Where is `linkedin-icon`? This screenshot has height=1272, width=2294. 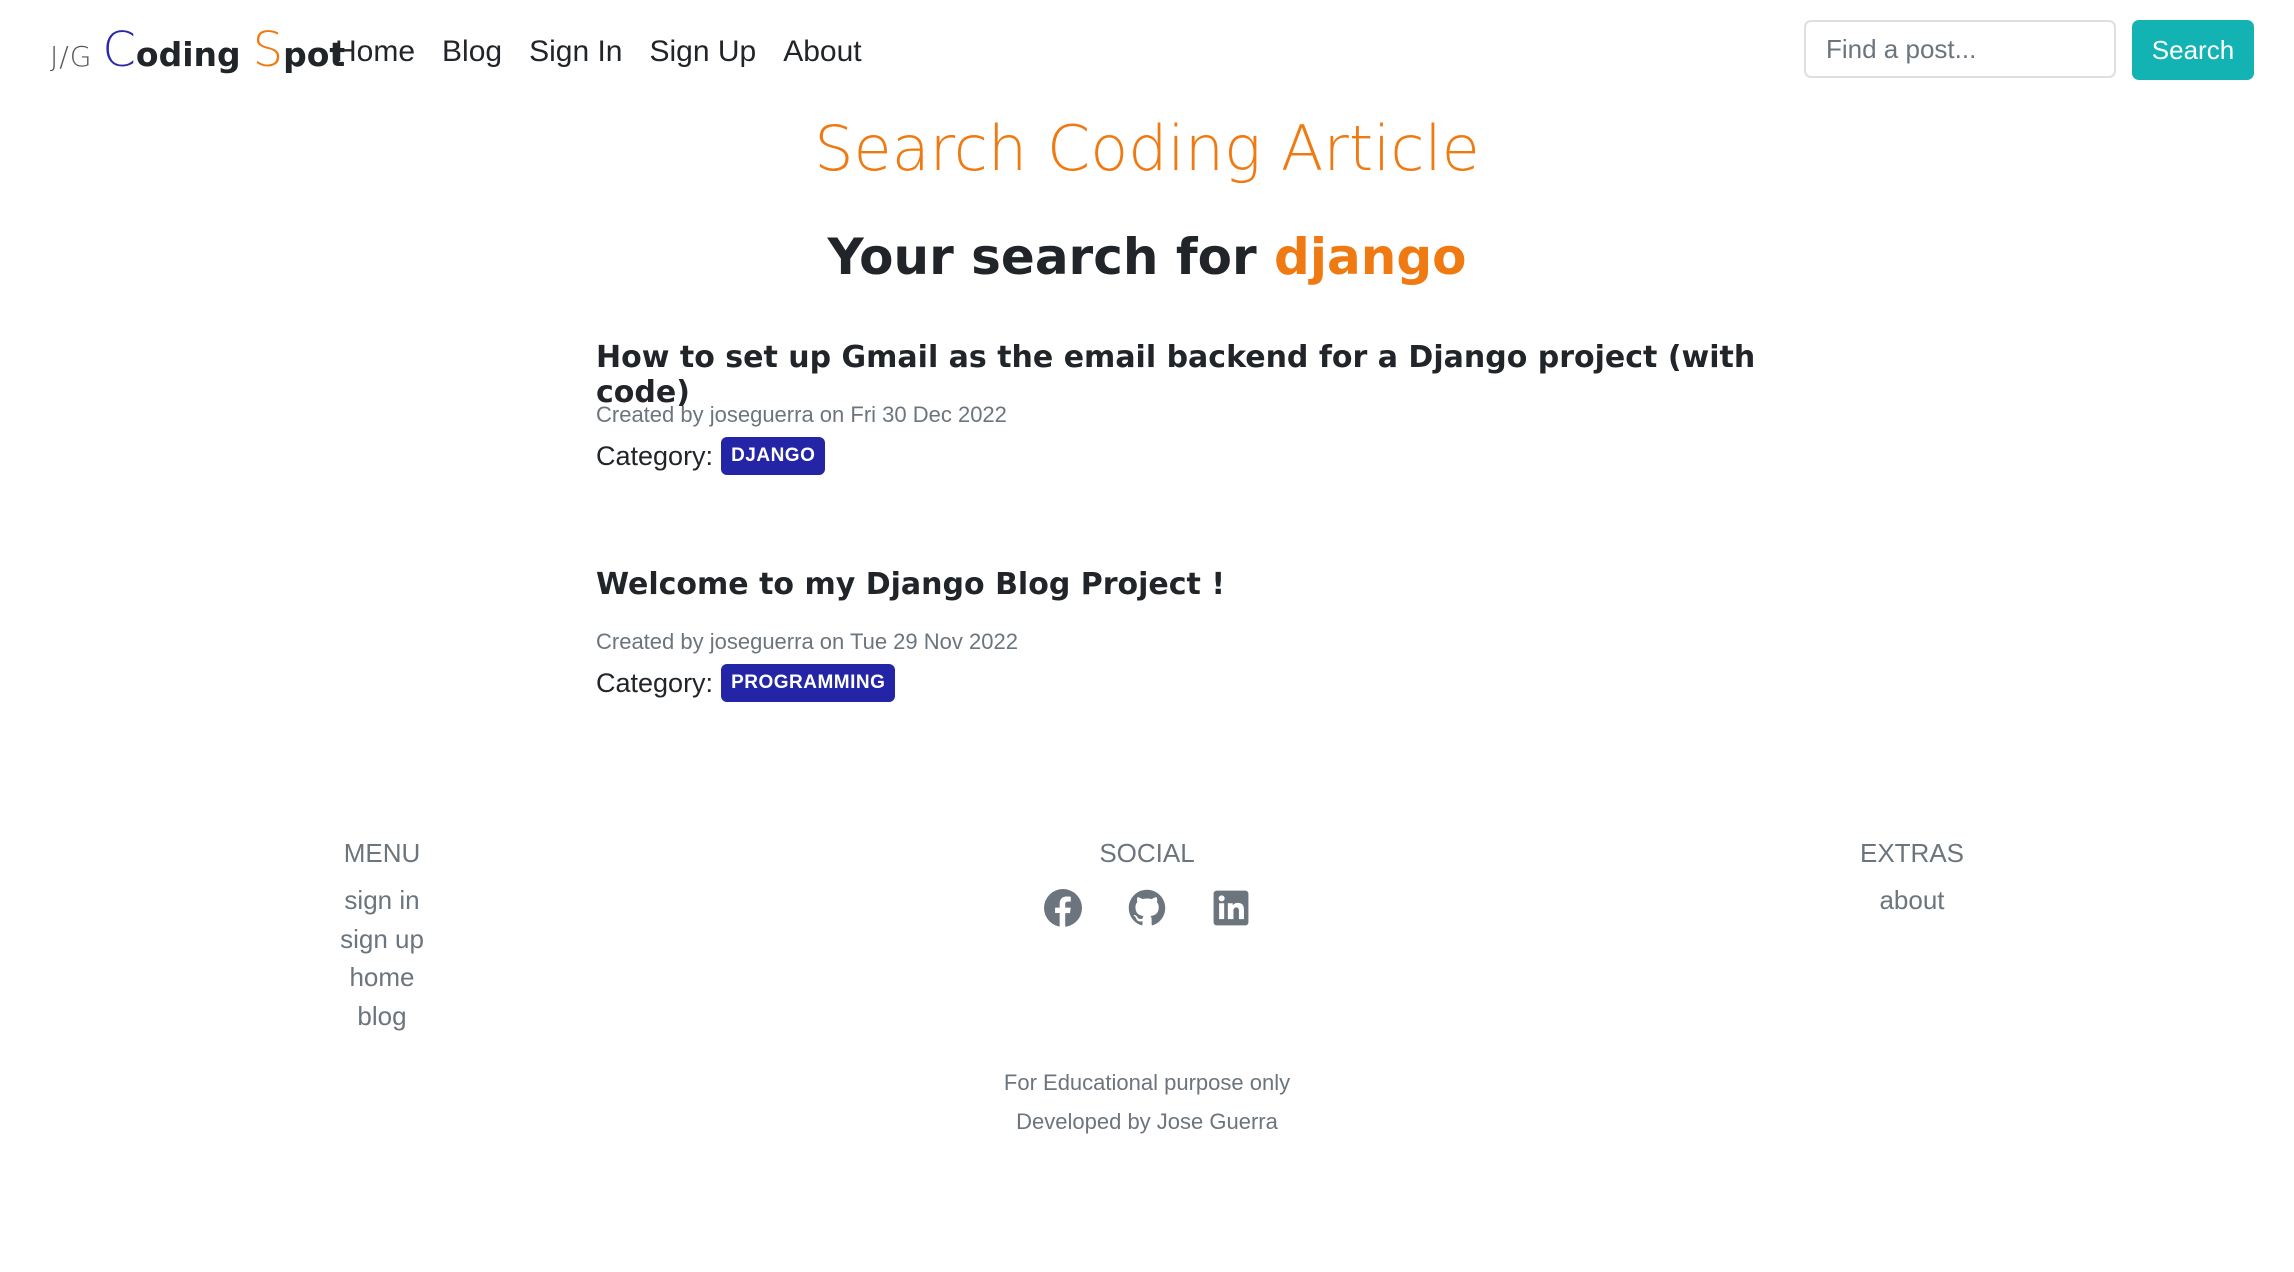 linkedin-icon is located at coordinates (1231, 908).